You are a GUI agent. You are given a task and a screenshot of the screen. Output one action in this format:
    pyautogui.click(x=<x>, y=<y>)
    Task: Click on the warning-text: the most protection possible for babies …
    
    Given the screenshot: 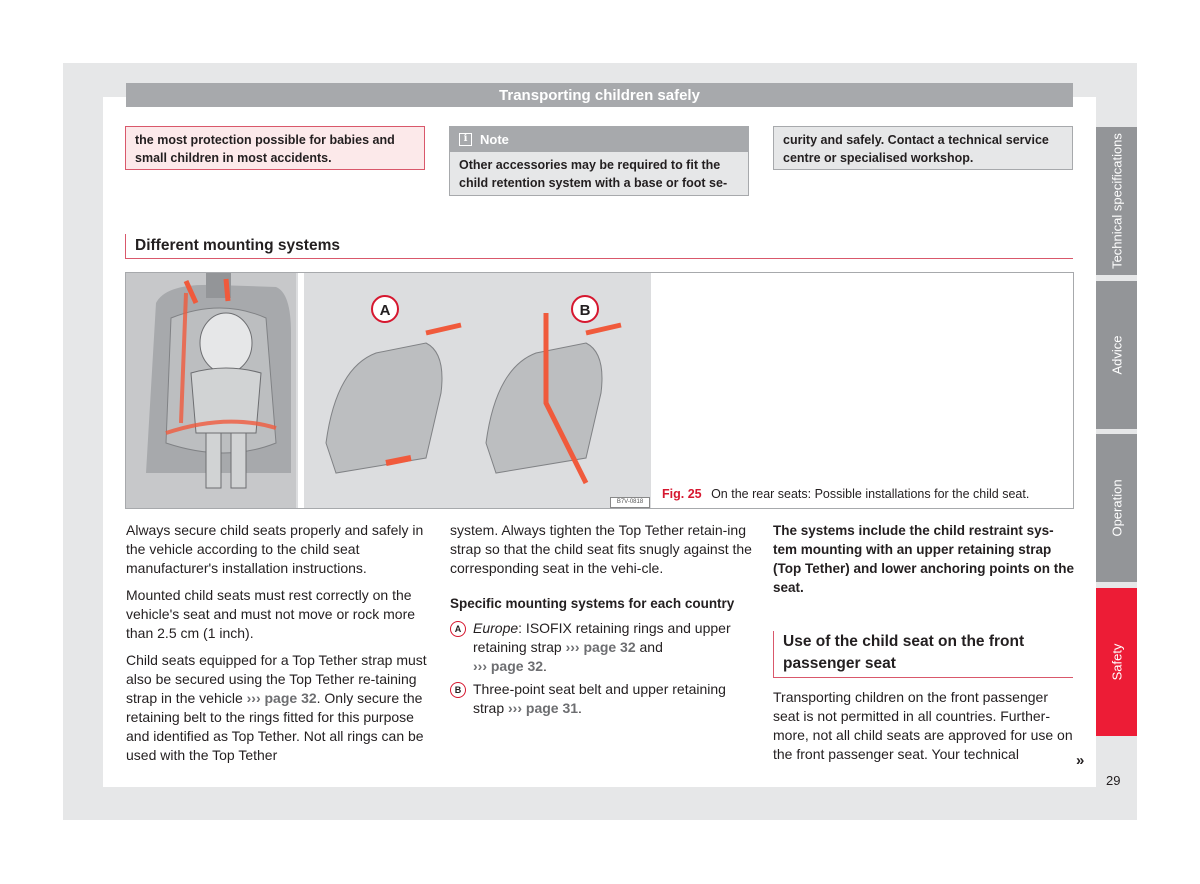 What is the action you would take?
    pyautogui.click(x=265, y=149)
    